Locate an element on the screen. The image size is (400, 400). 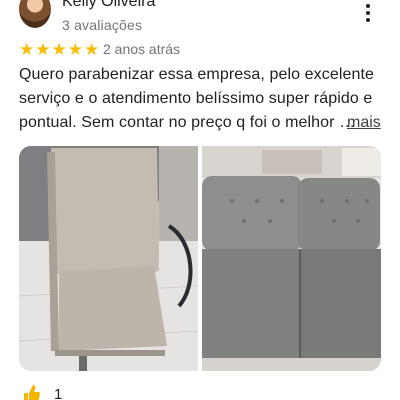
reviewer-review-count: 3 avaliações is located at coordinates (102, 25).